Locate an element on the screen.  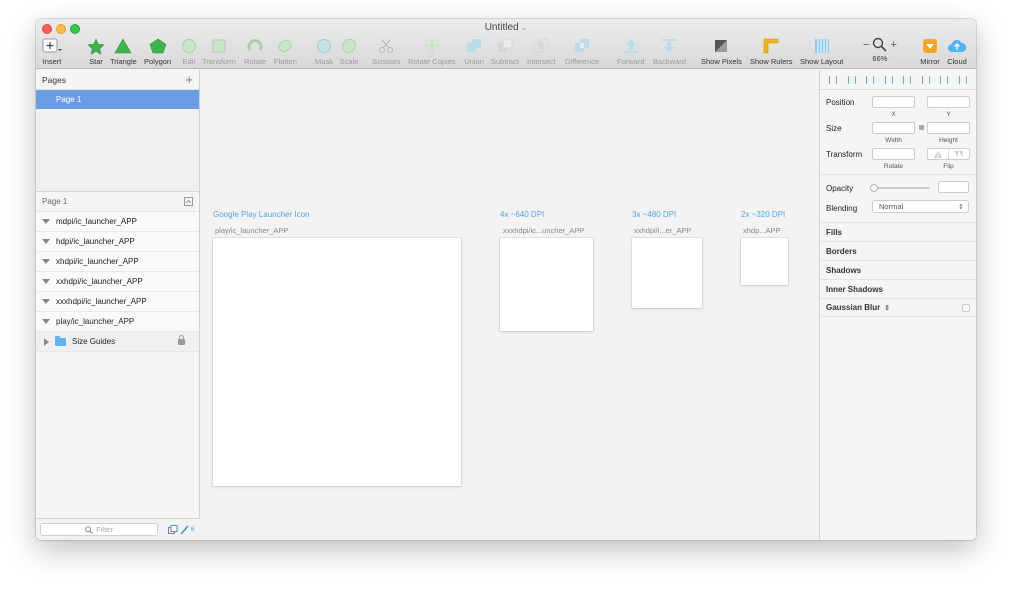
magnifier-icon is located at coordinates (880, 44).